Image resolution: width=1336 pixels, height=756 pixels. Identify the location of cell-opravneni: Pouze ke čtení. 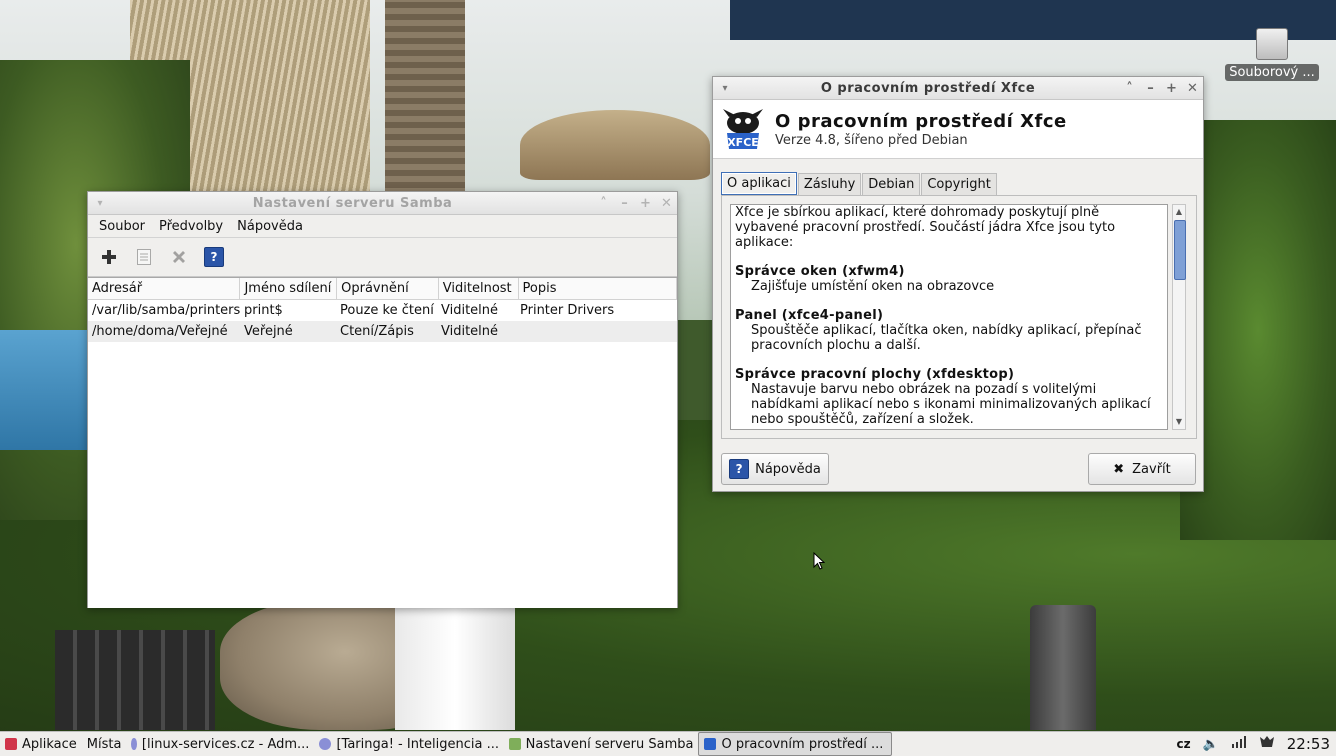
(387, 310).